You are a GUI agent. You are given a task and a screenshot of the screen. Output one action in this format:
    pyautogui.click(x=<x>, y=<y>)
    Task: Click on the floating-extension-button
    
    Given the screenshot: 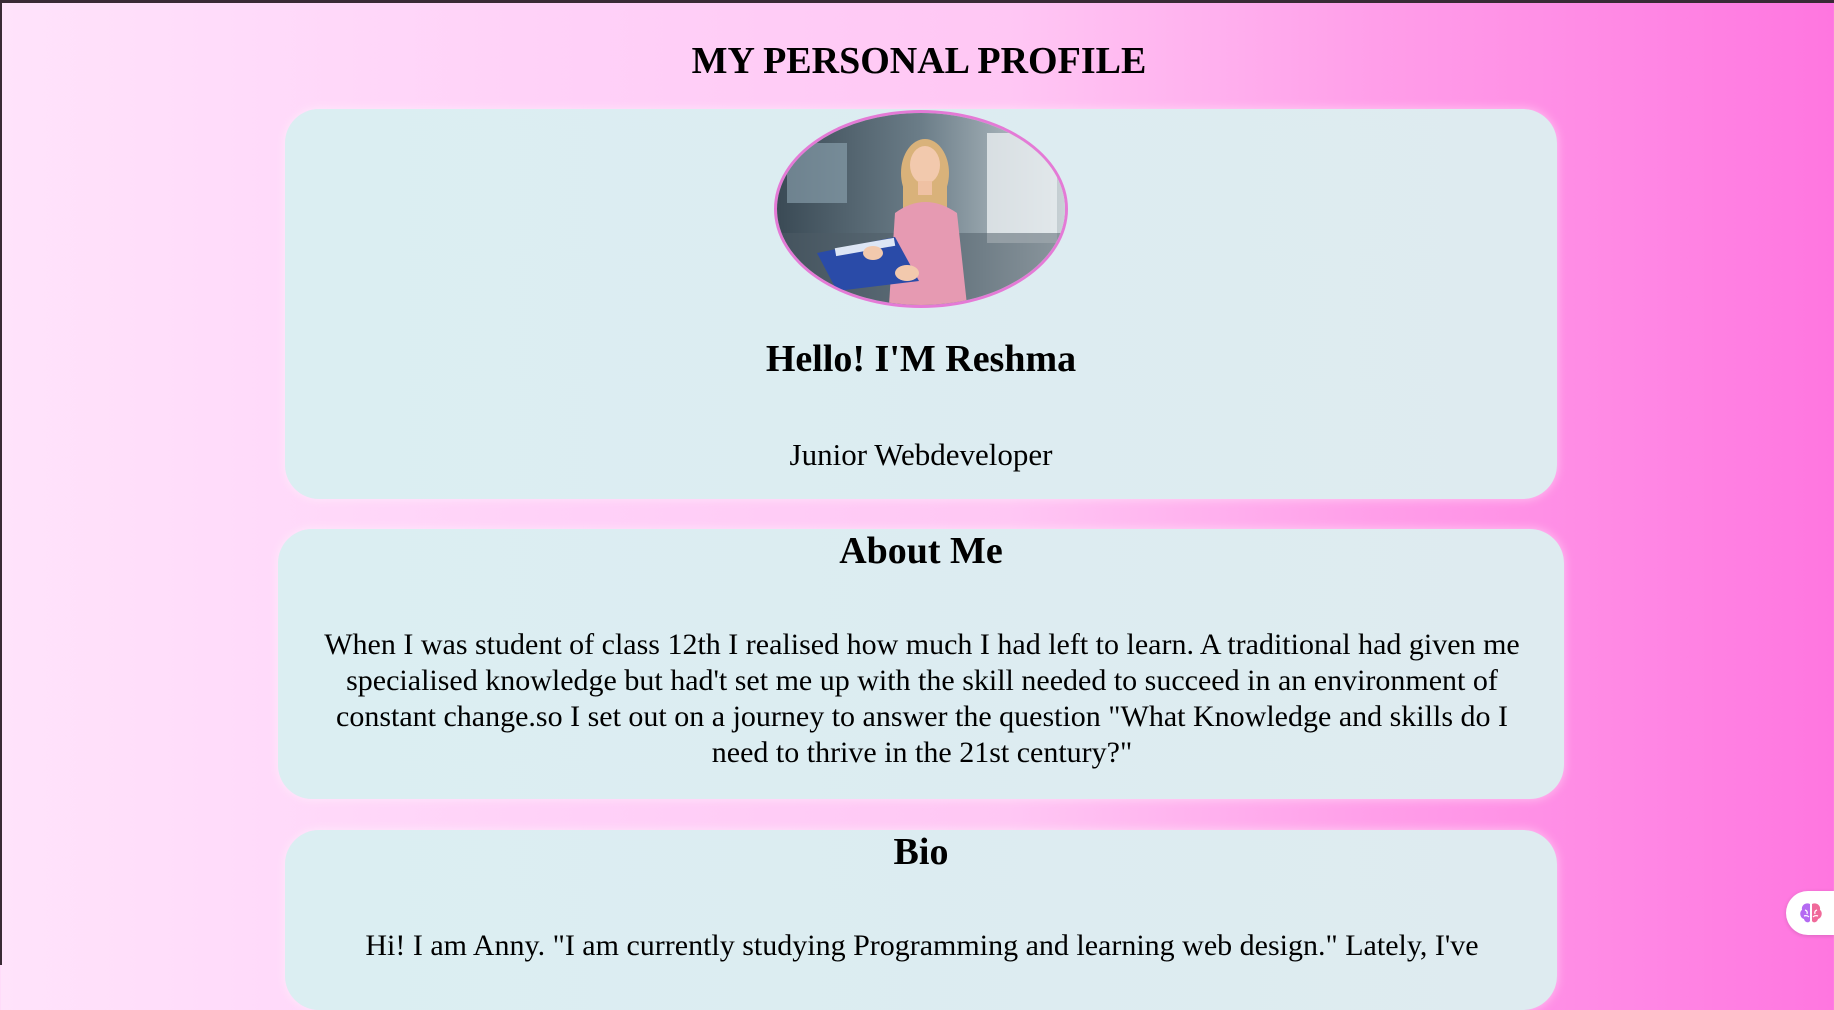 What is the action you would take?
    pyautogui.click(x=1810, y=913)
    